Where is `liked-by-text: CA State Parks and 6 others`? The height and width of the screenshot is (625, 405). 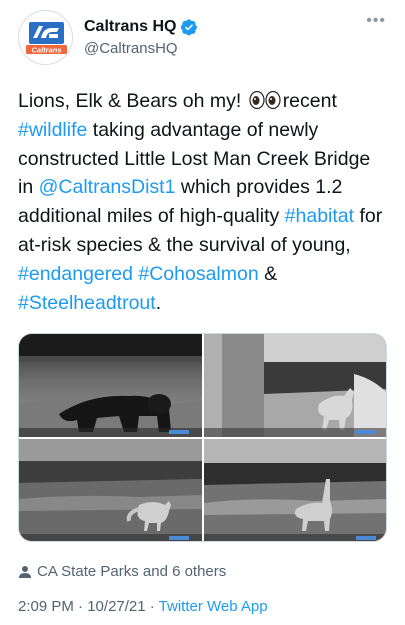
liked-by-text: CA State Parks and 6 others is located at coordinates (132, 571).